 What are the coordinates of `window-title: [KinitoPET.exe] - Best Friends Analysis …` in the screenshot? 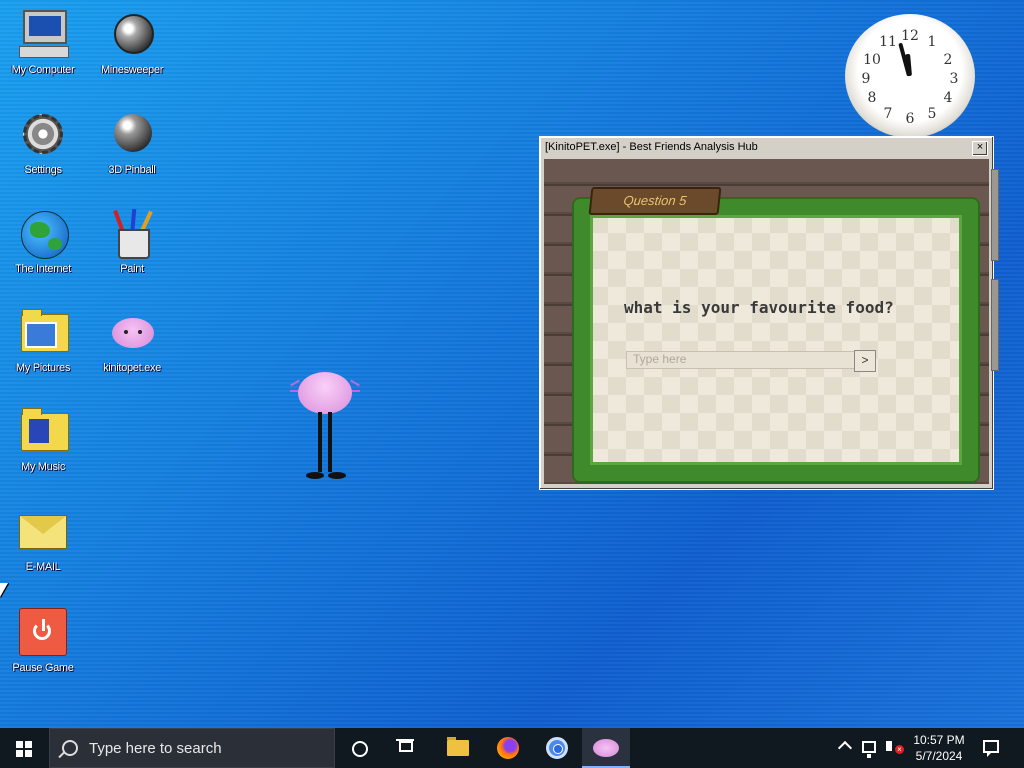 It's located at (651, 147).